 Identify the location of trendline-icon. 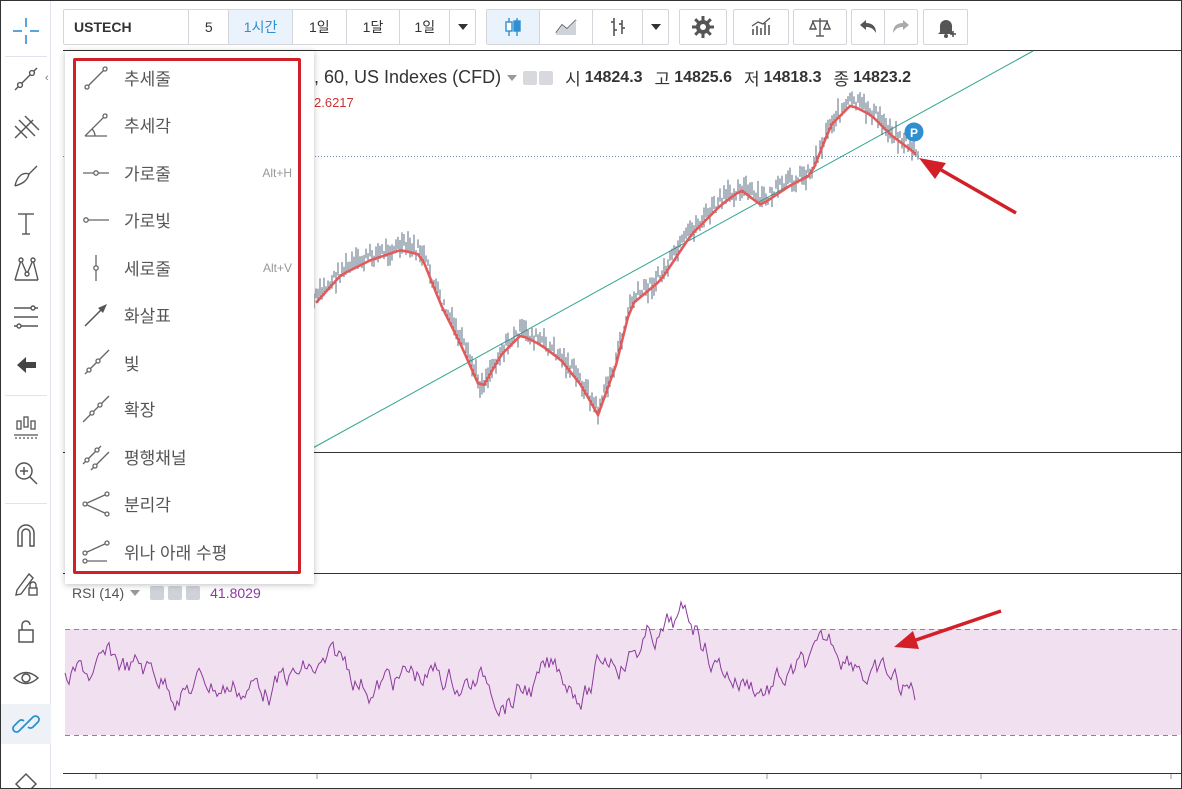
(96, 77).